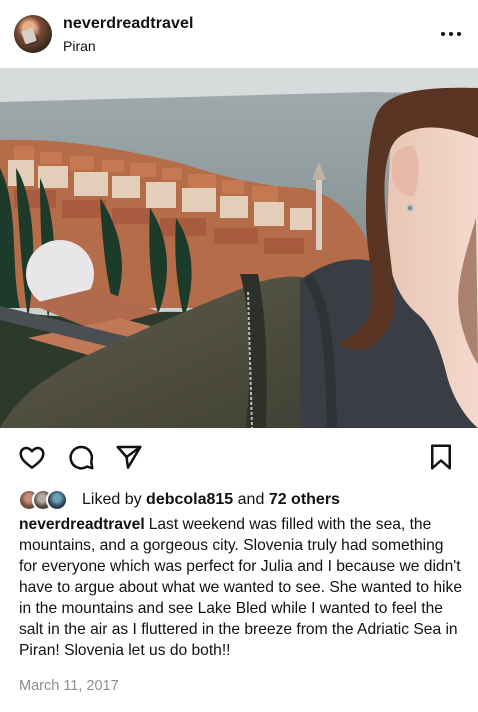  I want to click on more-options-icon, so click(451, 34).